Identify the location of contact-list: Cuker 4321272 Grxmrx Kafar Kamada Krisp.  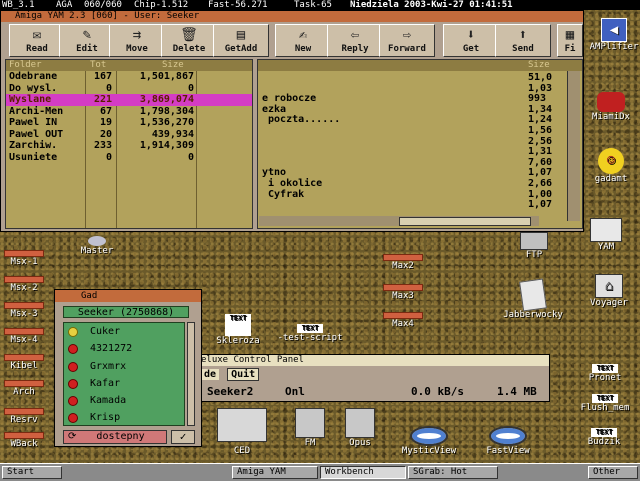
(124, 374).